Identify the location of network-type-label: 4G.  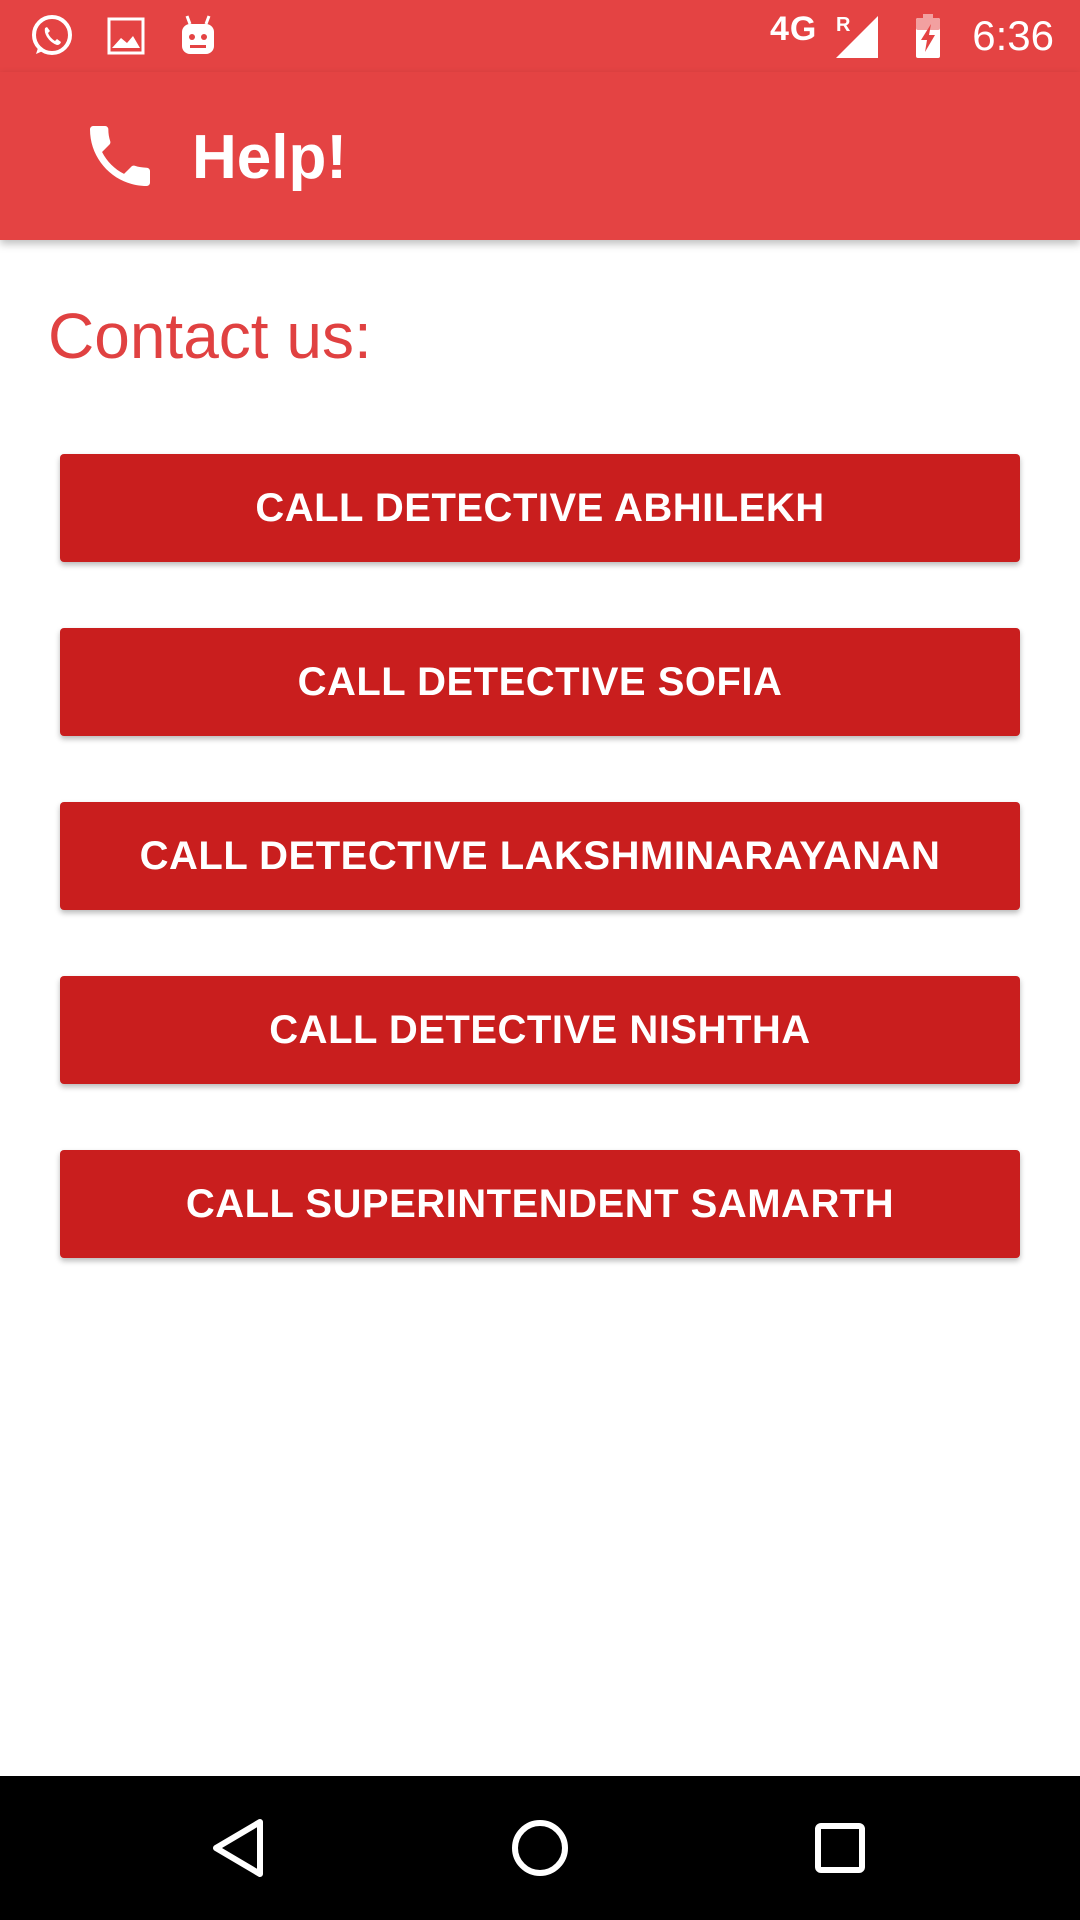
(794, 29).